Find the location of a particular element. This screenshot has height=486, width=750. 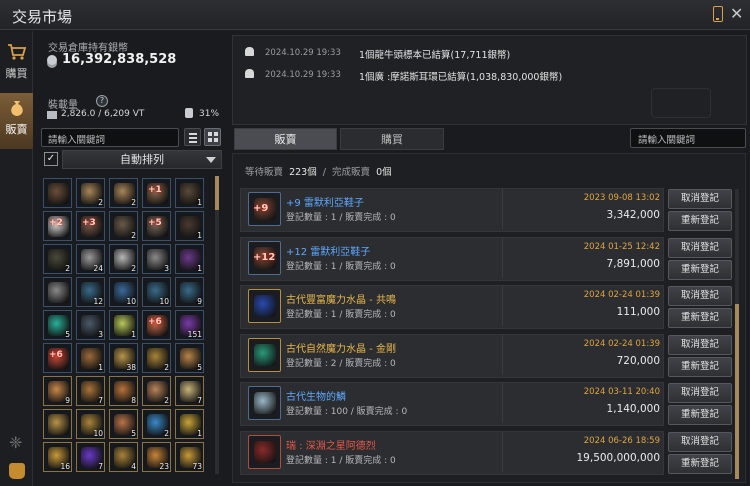

close-icon: ✕ is located at coordinates (736, 13).